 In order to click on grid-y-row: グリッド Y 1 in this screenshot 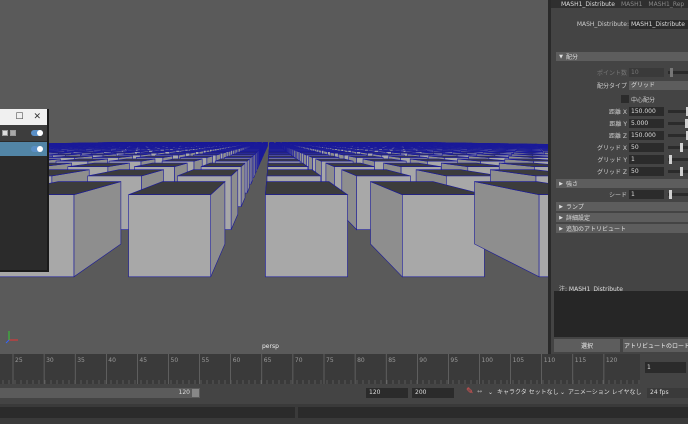, I will do `click(619, 159)`.